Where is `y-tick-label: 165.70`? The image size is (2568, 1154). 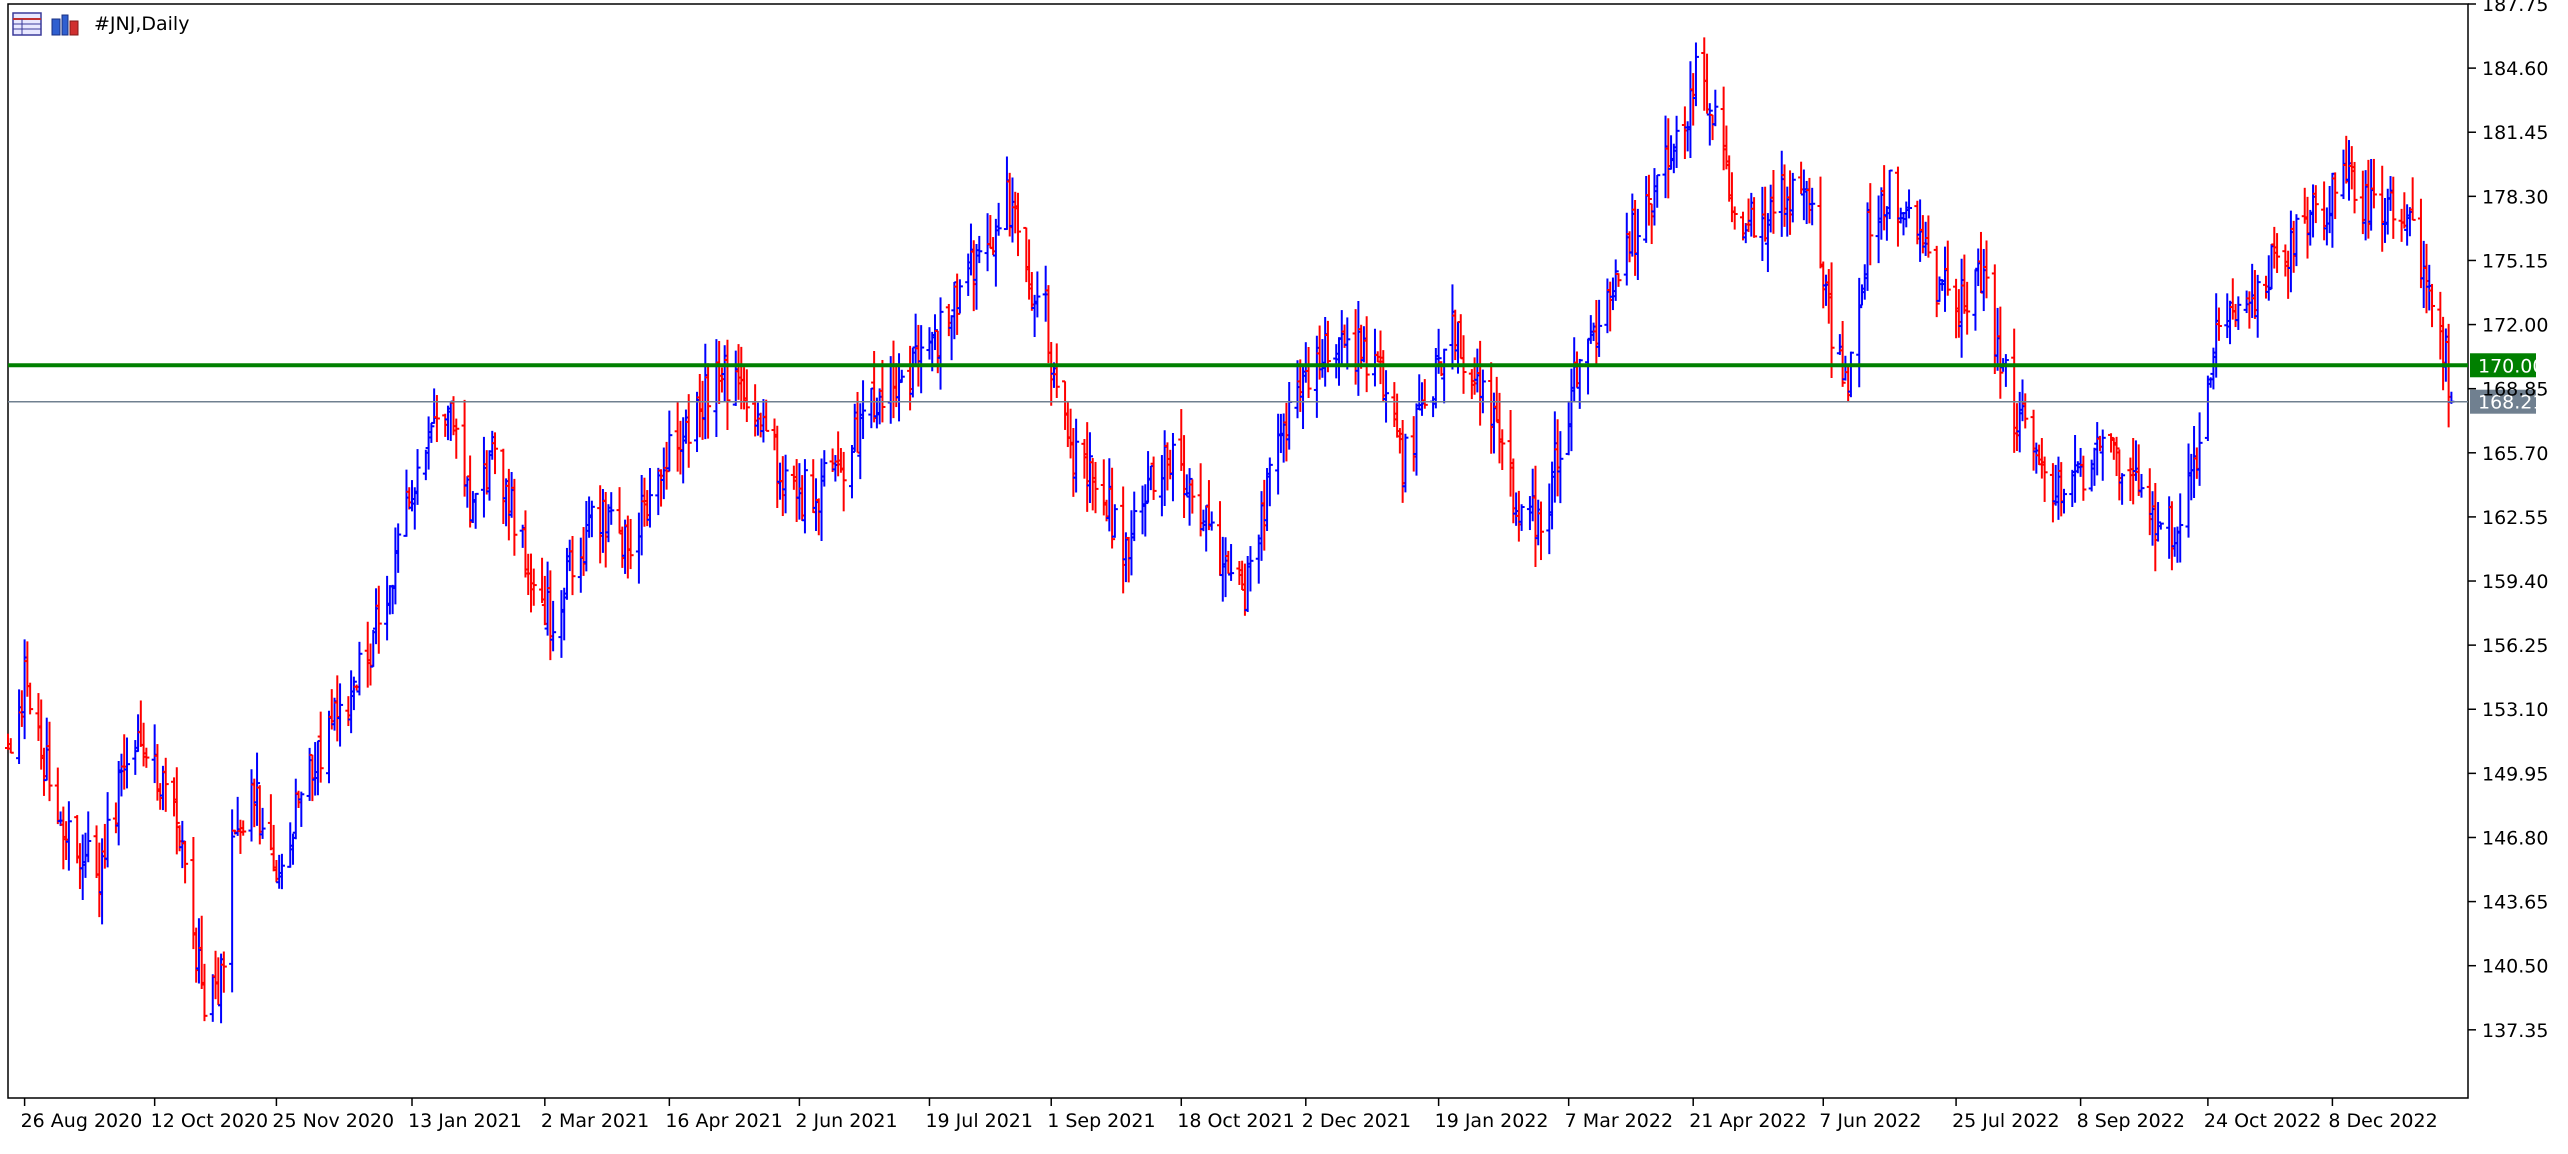 y-tick-label: 165.70 is located at coordinates (2515, 454).